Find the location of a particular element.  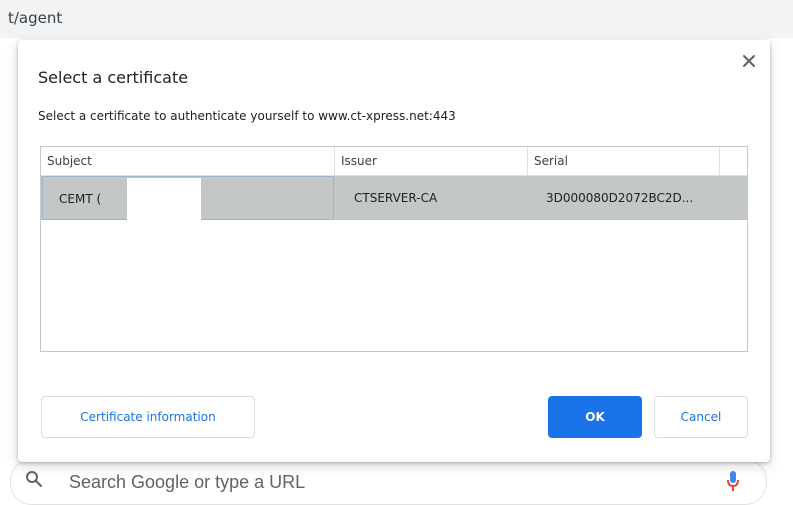

close-icon is located at coordinates (749, 61).